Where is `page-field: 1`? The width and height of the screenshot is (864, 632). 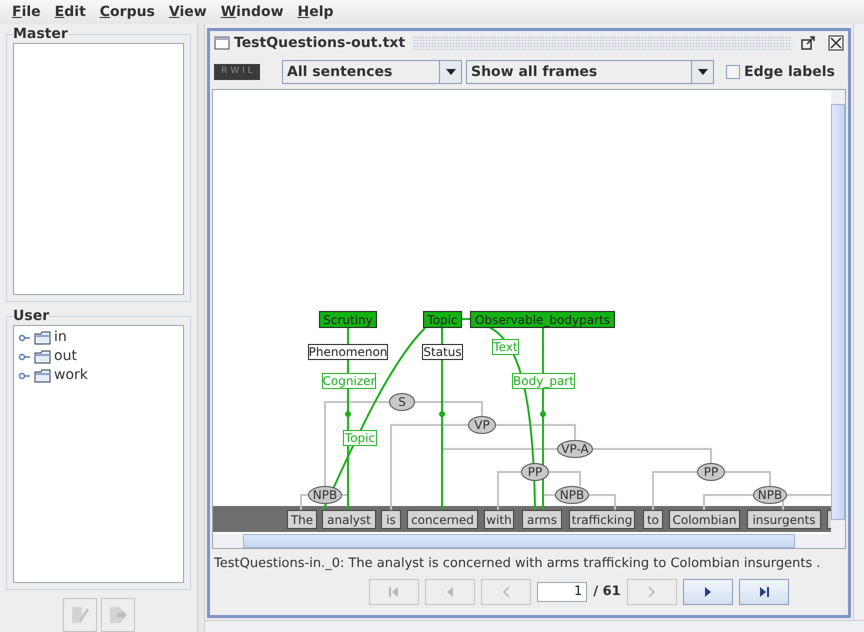 page-field: 1 is located at coordinates (562, 592).